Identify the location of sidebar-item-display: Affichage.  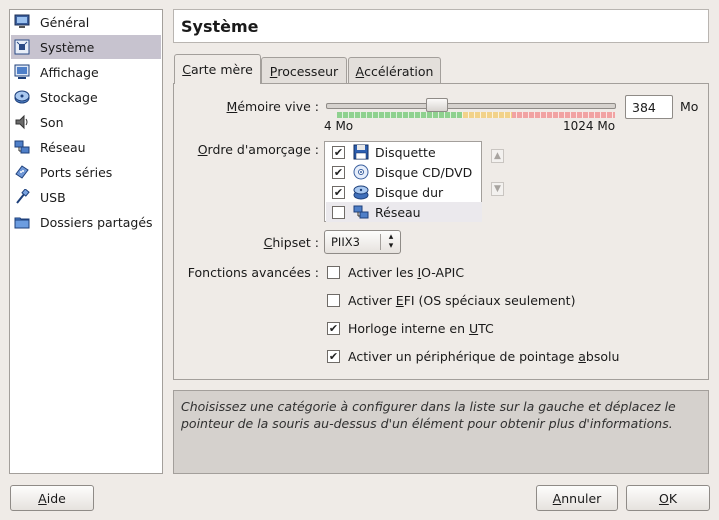
(86, 72).